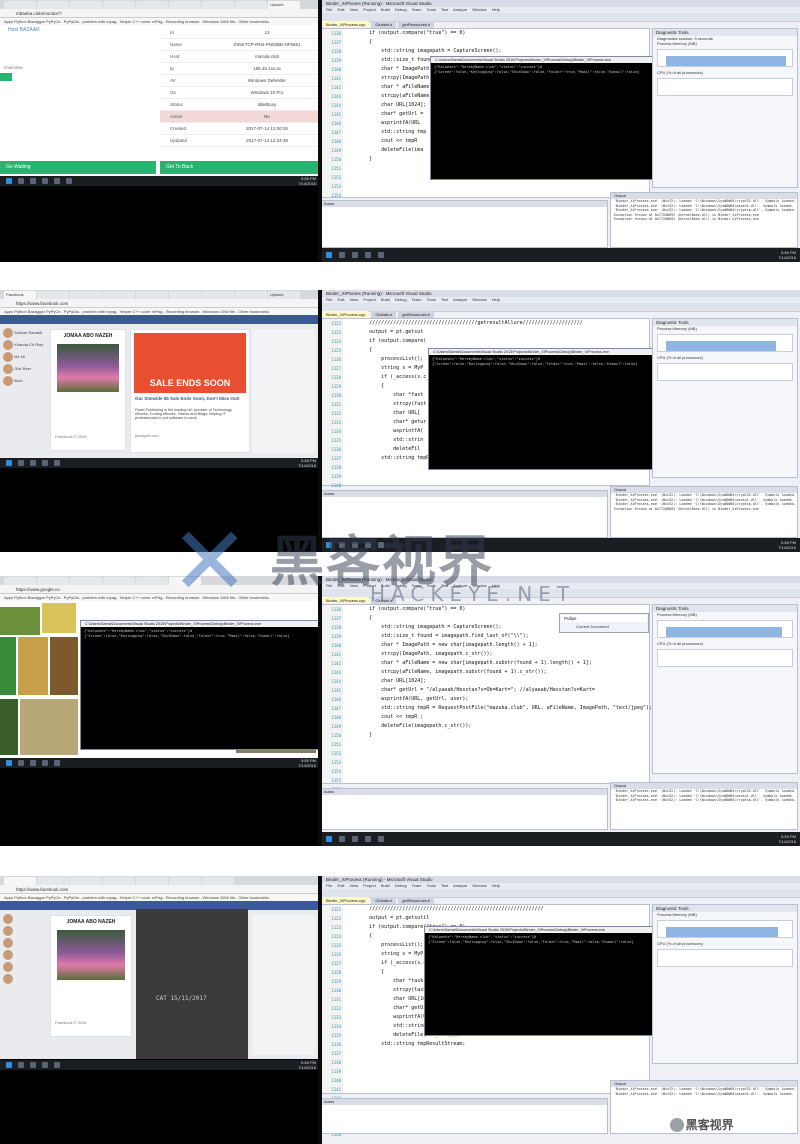  What do you see at coordinates (22, 381) in the screenshot?
I see `friend-row: Alloh` at bounding box center [22, 381].